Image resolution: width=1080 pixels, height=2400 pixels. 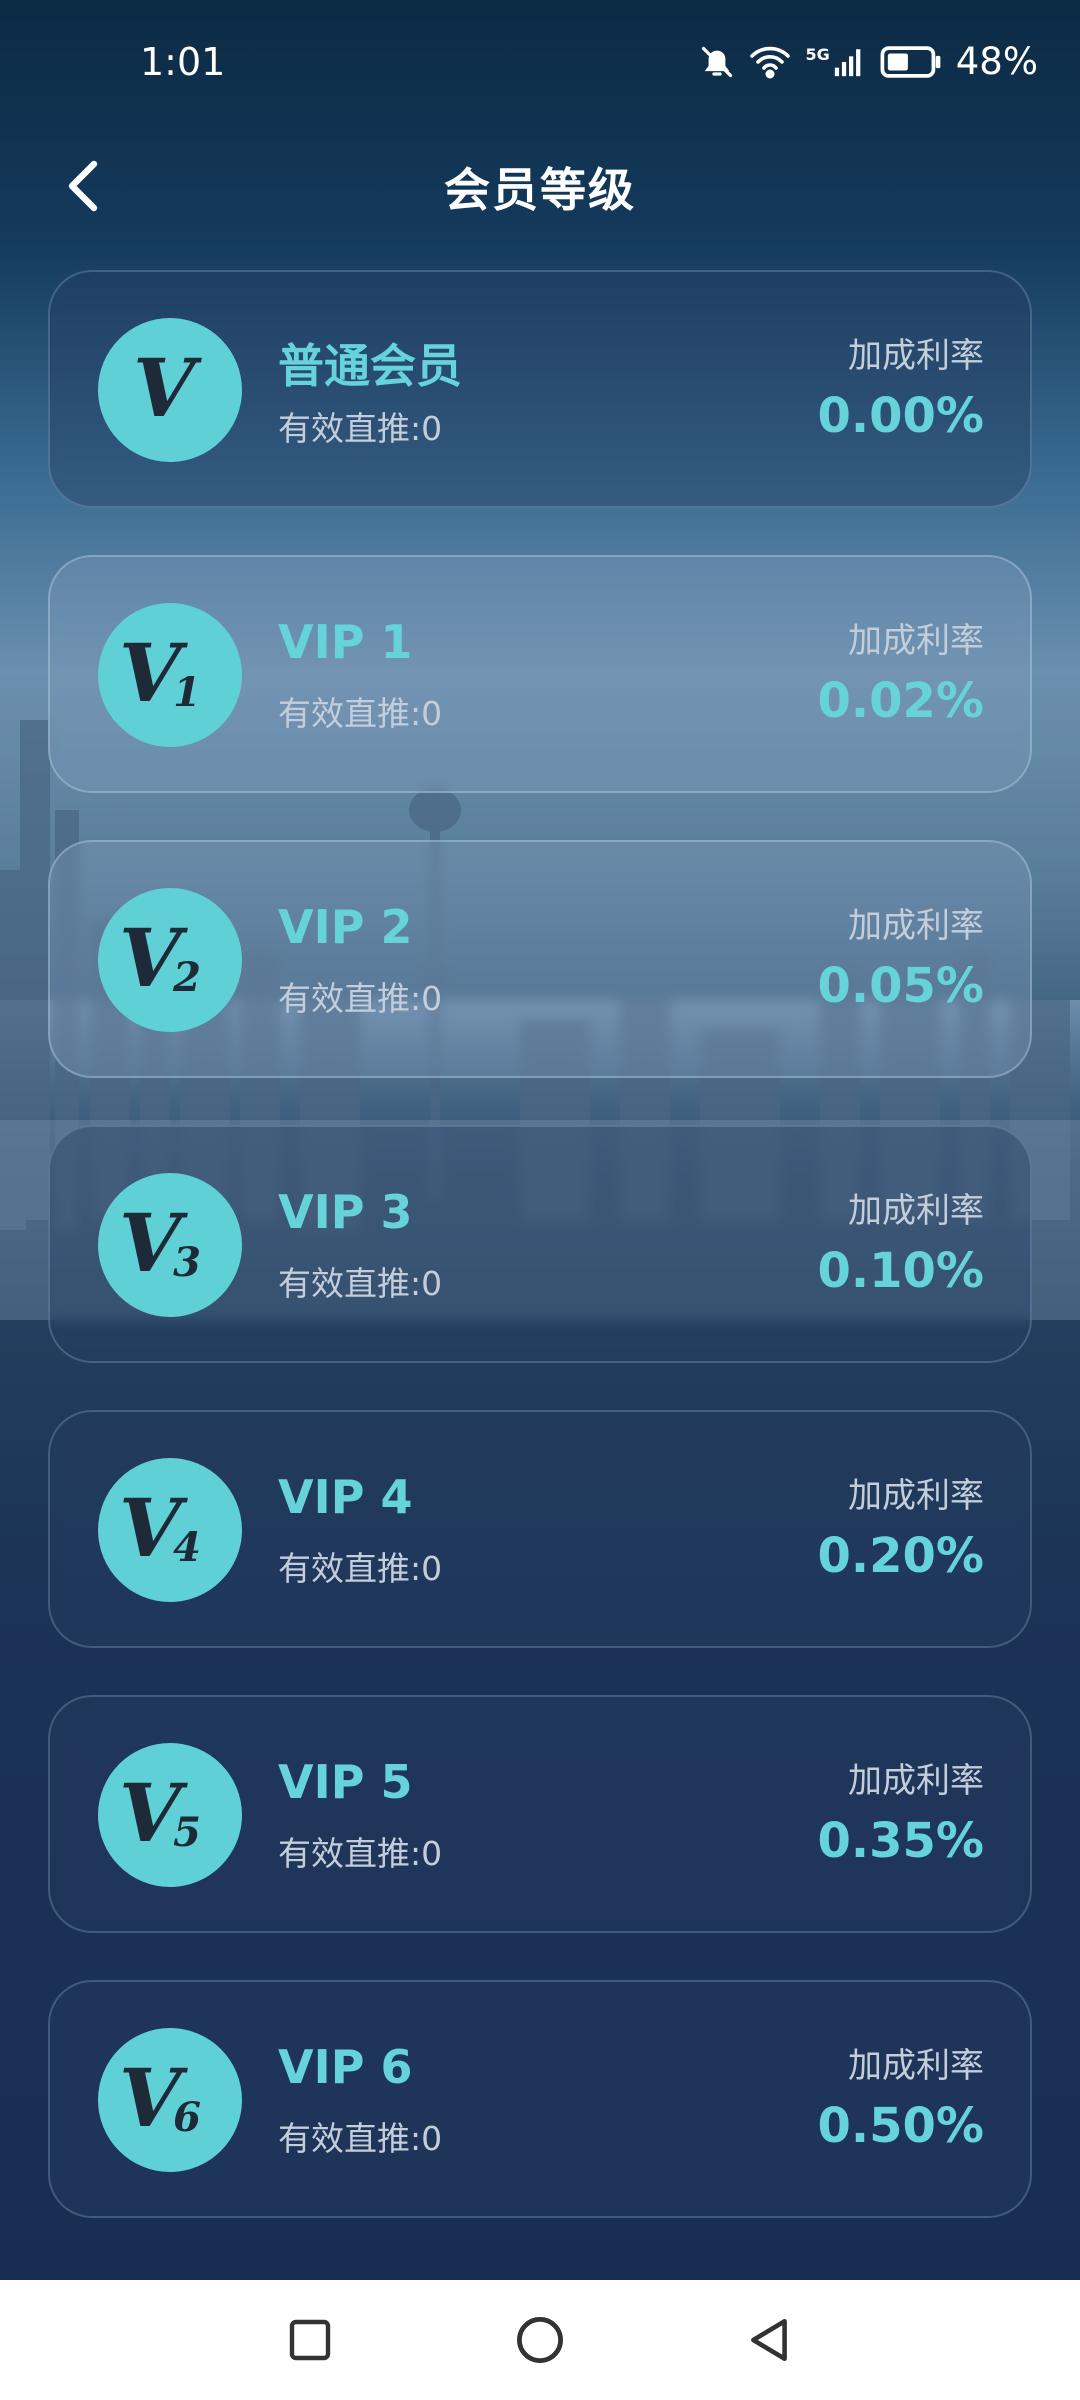 What do you see at coordinates (187, 2117) in the screenshot?
I see `badge-level-number: 6` at bounding box center [187, 2117].